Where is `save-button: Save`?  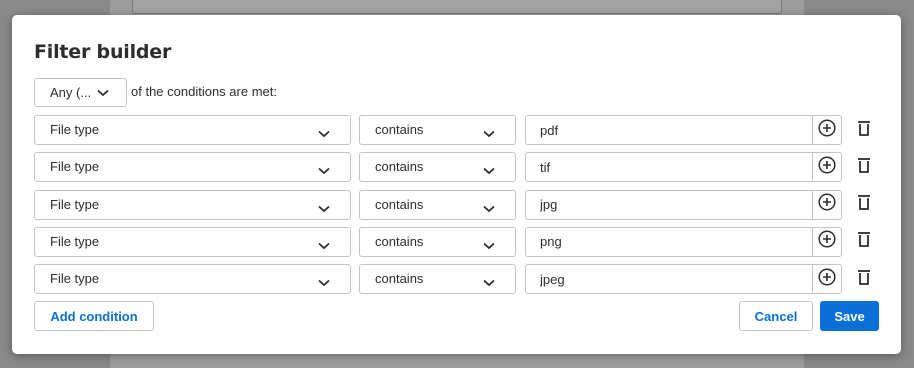 save-button: Save is located at coordinates (849, 316).